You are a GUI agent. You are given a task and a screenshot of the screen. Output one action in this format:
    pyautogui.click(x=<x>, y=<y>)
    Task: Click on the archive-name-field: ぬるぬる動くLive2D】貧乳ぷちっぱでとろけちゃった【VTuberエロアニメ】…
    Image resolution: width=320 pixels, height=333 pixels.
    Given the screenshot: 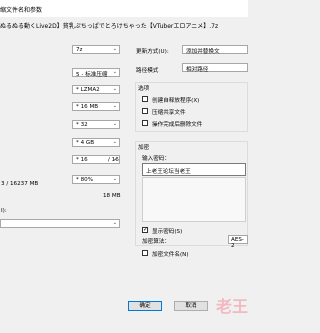 What is the action you would take?
    pyautogui.click(x=109, y=25)
    